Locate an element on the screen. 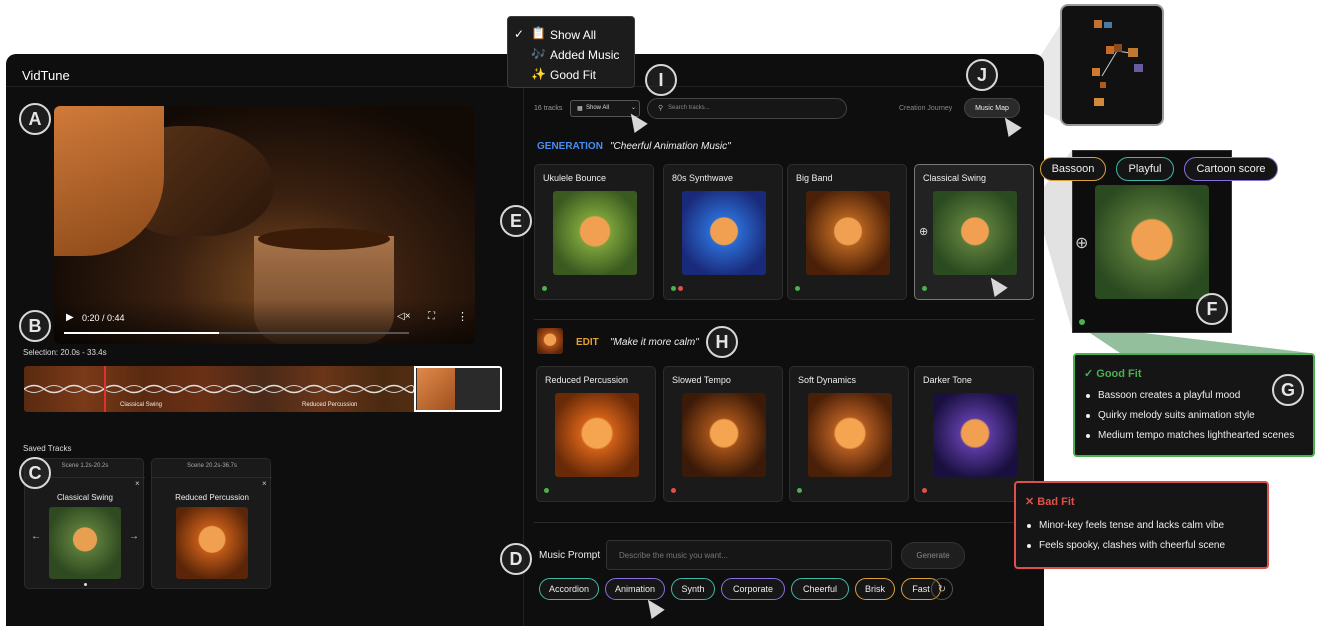 The width and height of the screenshot is (1330, 626). track-title: Soft Dynamics is located at coordinates (827, 380).